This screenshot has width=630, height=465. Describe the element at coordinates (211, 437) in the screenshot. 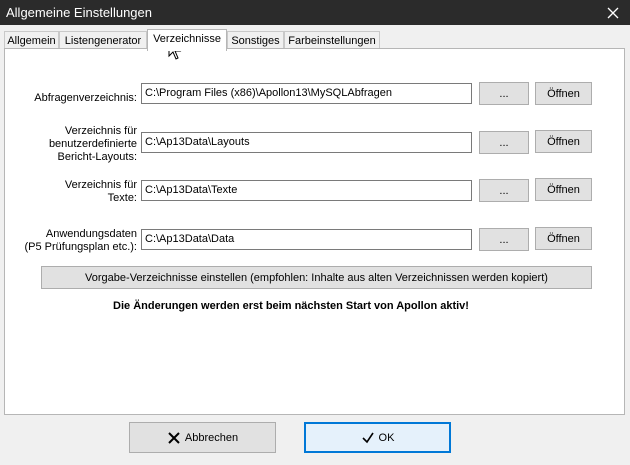

I see `cancel-label: Abbrechen` at that location.